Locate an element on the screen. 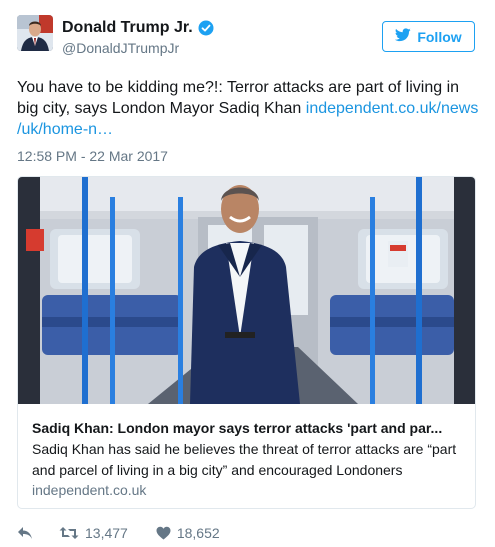 The image size is (495, 547). tweet-link-line1: independent.co.uk/news is located at coordinates (392, 108).